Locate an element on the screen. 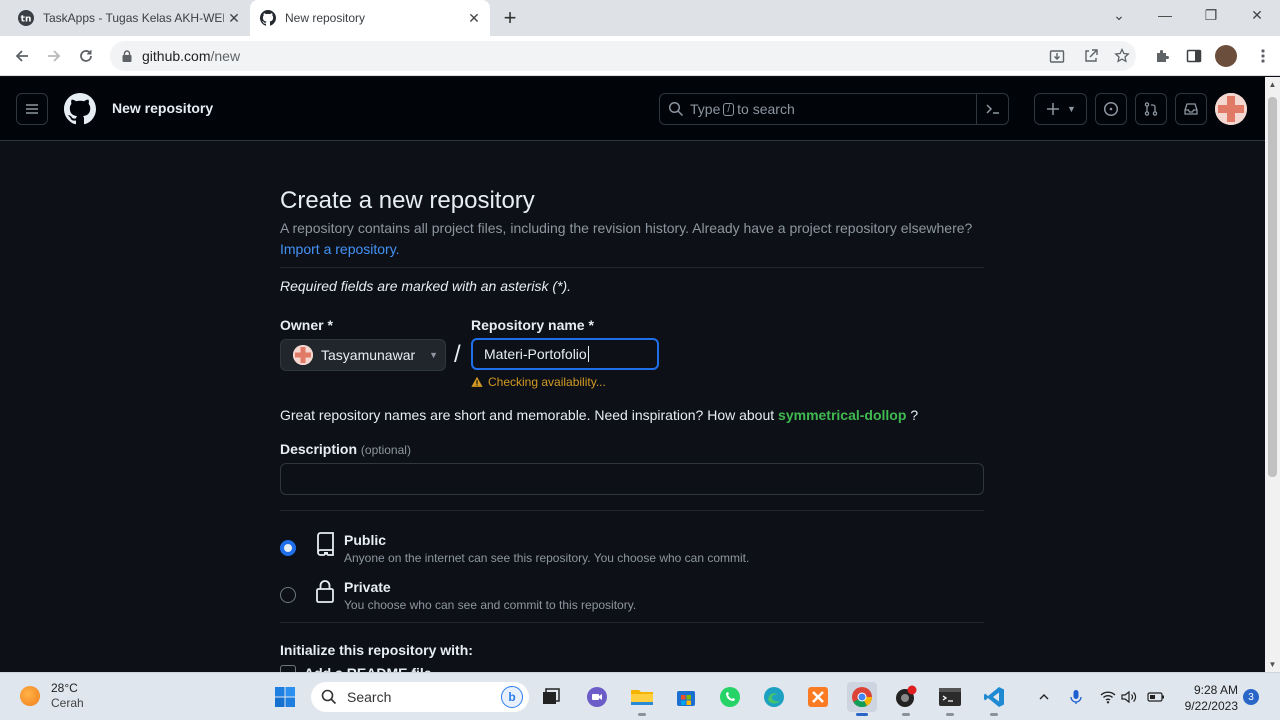  back-icon is located at coordinates (22, 56).